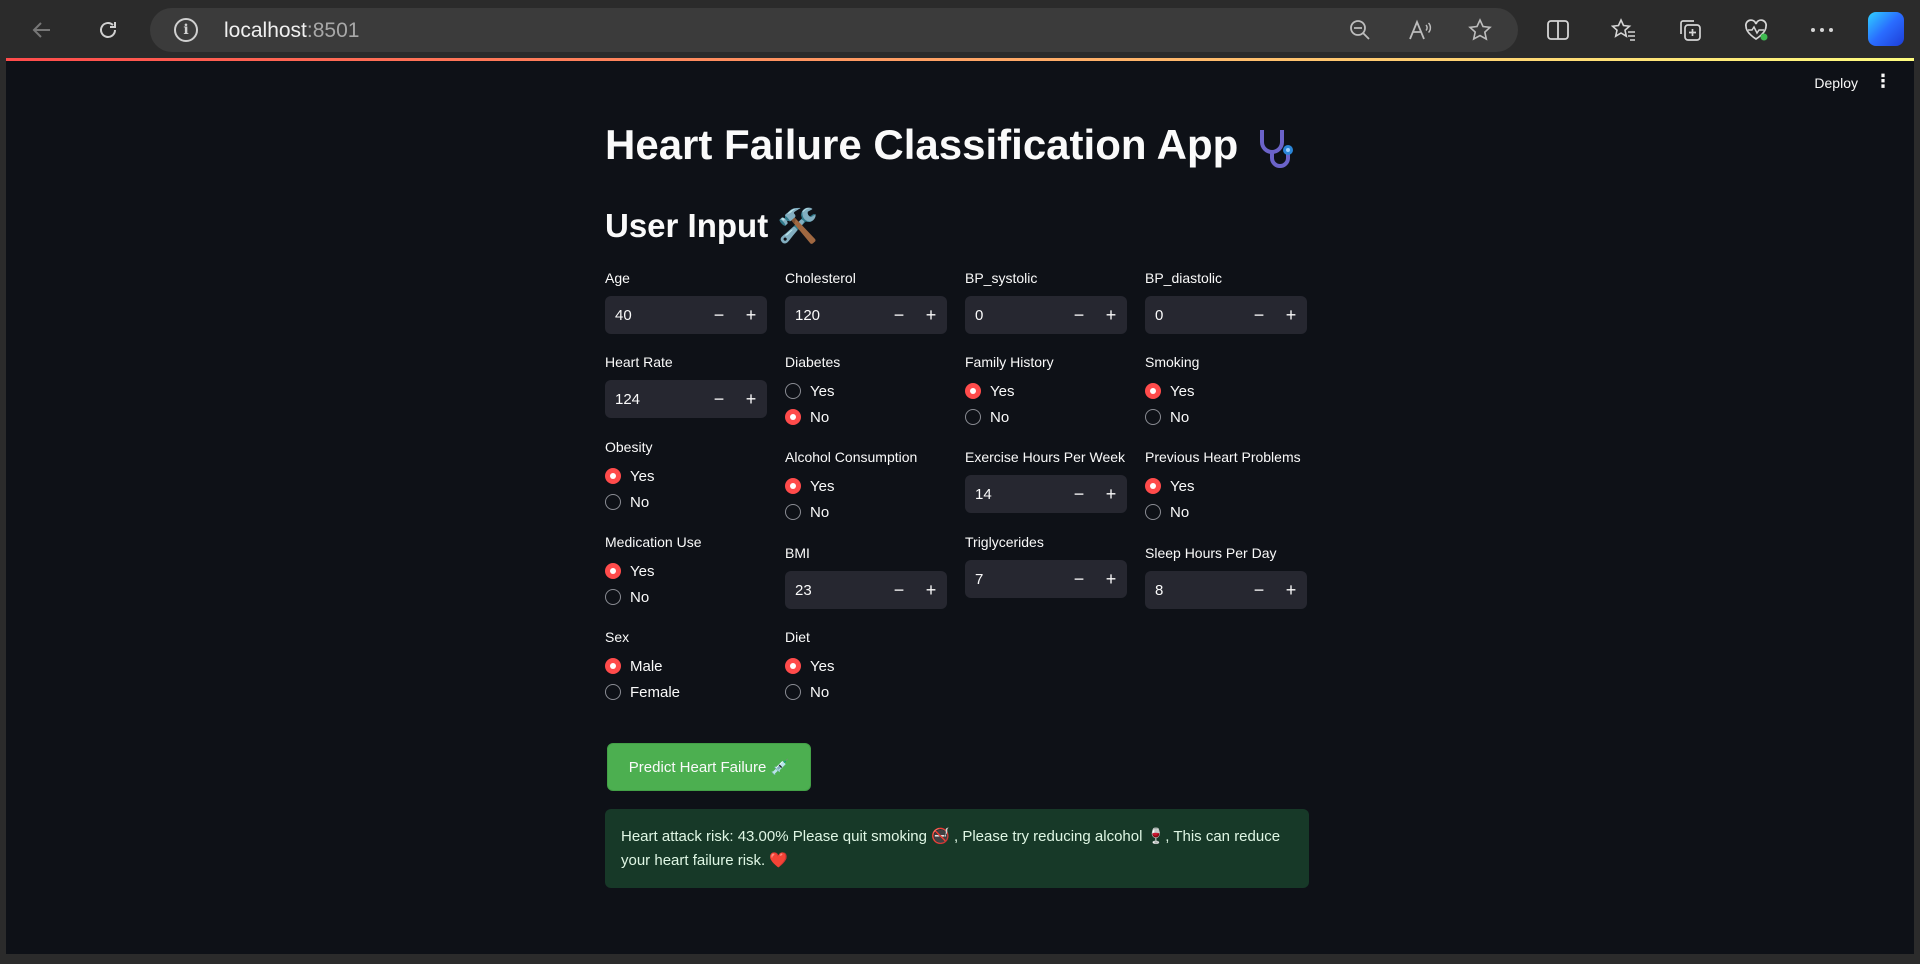 The image size is (1920, 964). What do you see at coordinates (291, 31) in the screenshot?
I see `url-text: localhost:8501` at bounding box center [291, 31].